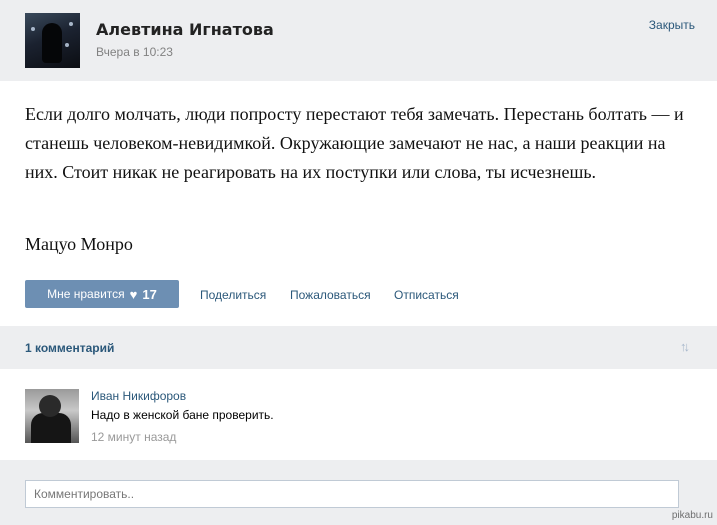 Image resolution: width=717 pixels, height=525 pixels. What do you see at coordinates (149, 294) in the screenshot?
I see `like-count: 17` at bounding box center [149, 294].